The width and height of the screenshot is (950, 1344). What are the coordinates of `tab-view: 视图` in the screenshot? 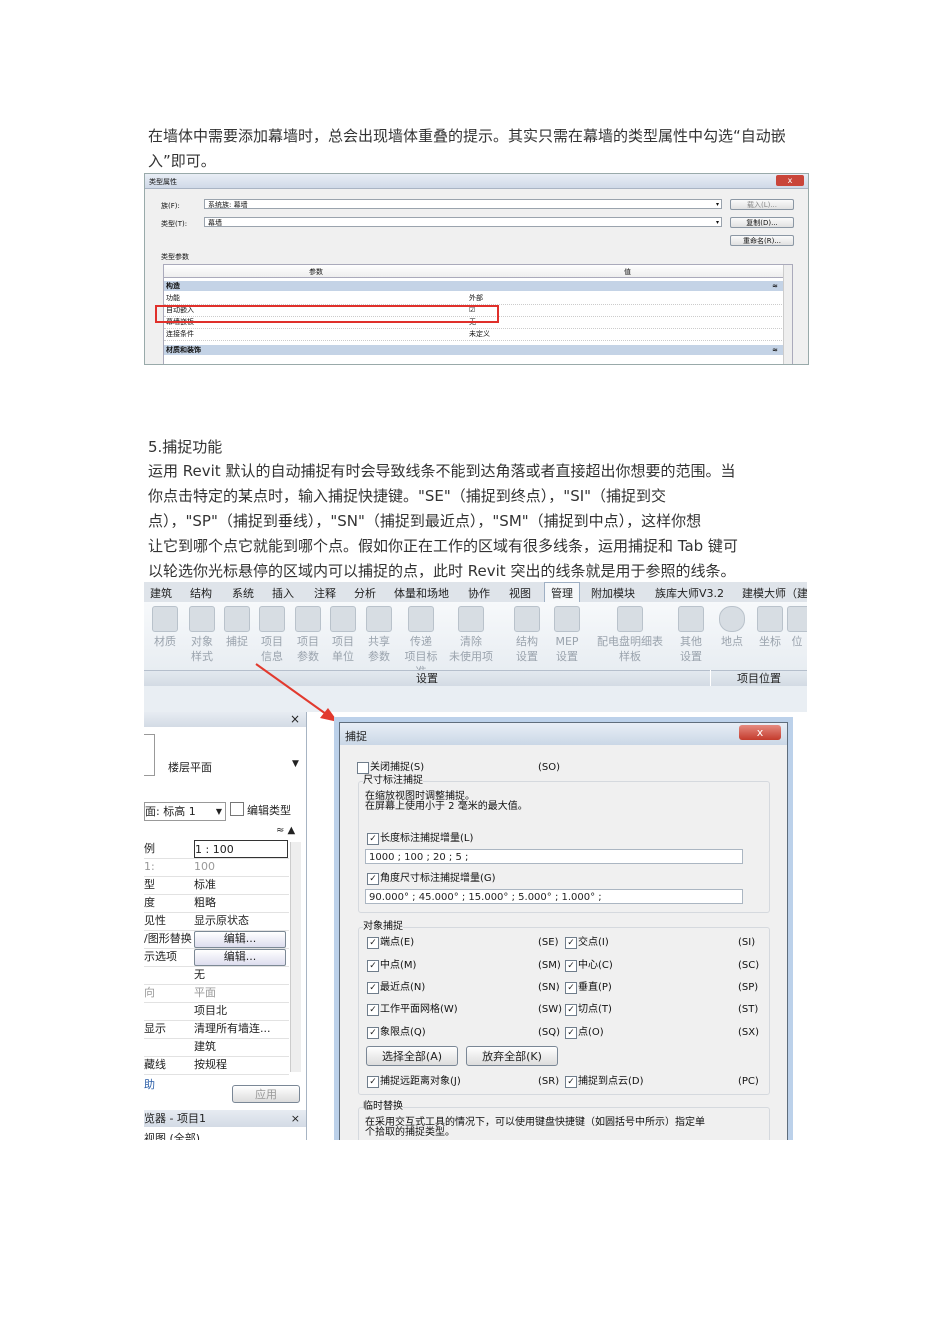 It's located at (520, 593).